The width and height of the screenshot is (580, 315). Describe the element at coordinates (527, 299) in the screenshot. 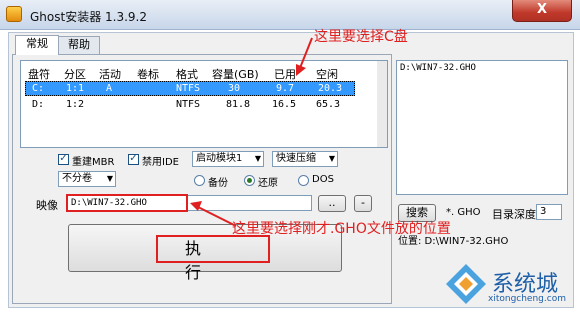

I see `watermark-url: xitongcheng.com` at that location.